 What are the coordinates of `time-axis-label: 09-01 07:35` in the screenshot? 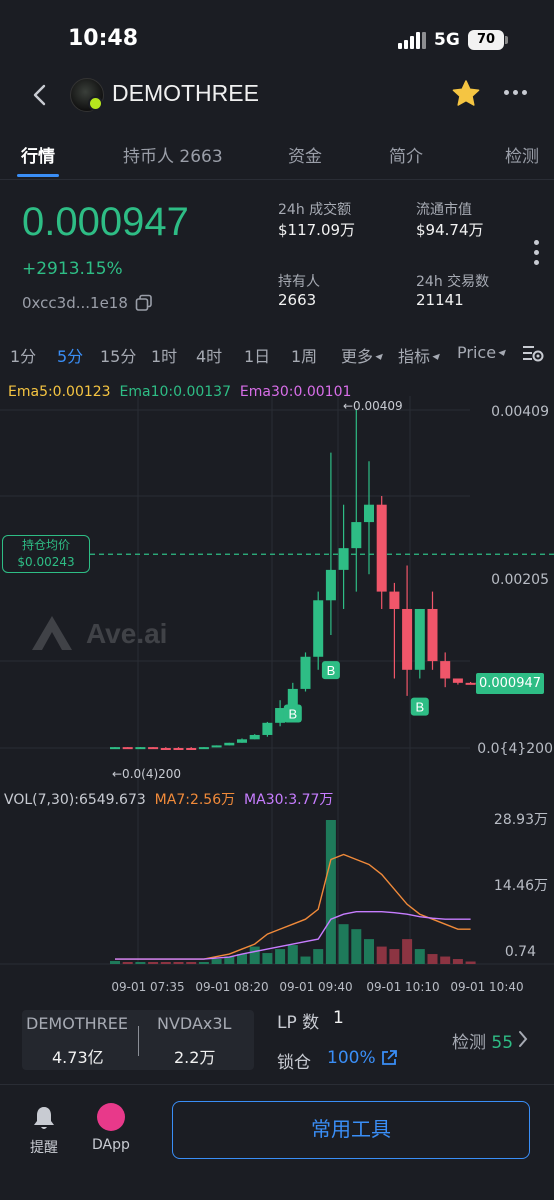 It's located at (147, 987).